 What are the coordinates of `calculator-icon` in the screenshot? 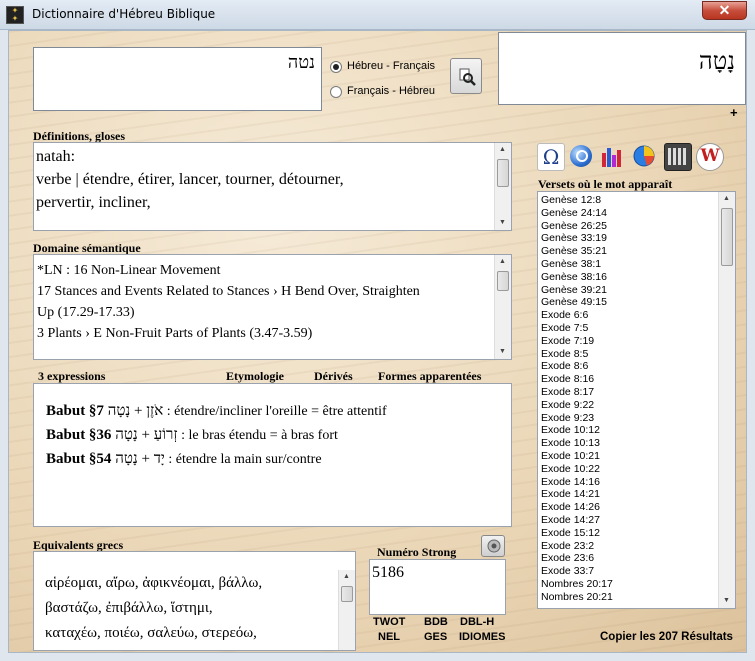 It's located at (678, 157).